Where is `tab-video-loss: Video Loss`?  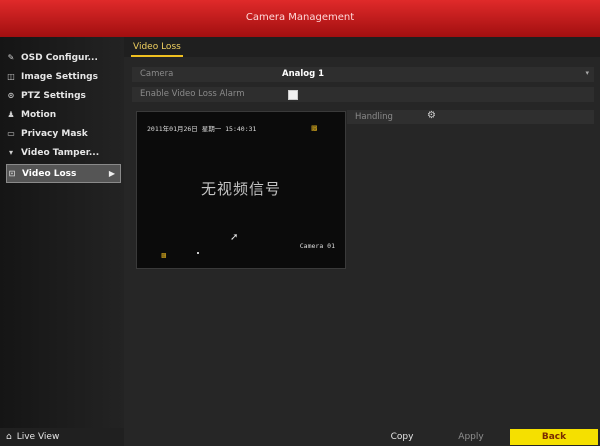
tab-video-loss: Video Loss is located at coordinates (157, 49).